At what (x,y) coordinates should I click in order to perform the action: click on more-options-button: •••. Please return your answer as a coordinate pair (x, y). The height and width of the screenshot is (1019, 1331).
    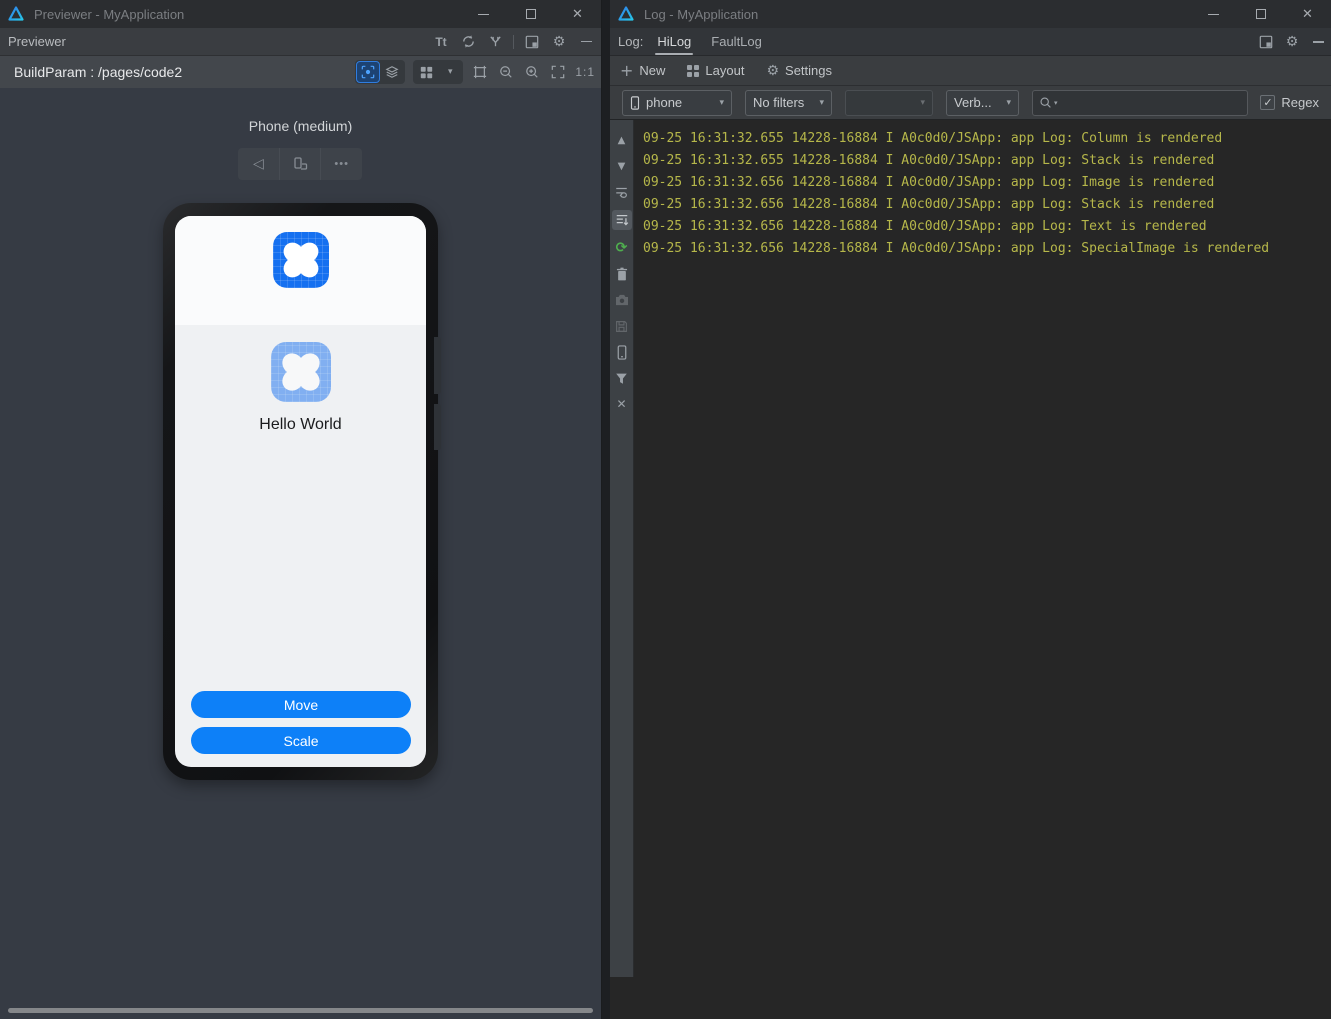
    Looking at the image, I should click on (341, 164).